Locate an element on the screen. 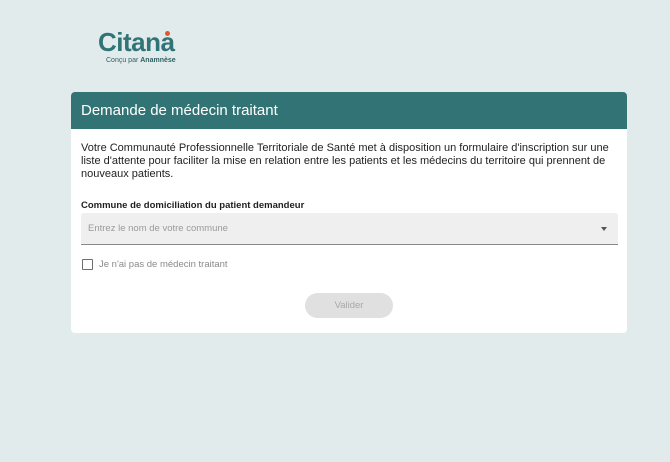 The height and width of the screenshot is (462, 670). submit-button: Valider is located at coordinates (349, 305).